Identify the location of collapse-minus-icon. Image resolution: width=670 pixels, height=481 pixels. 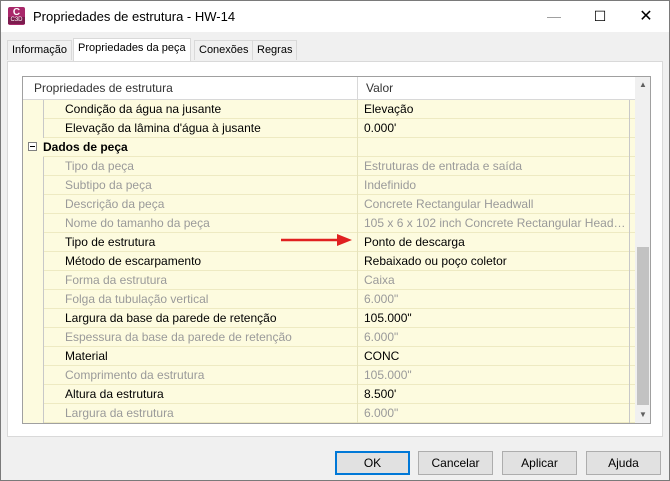
(32, 146).